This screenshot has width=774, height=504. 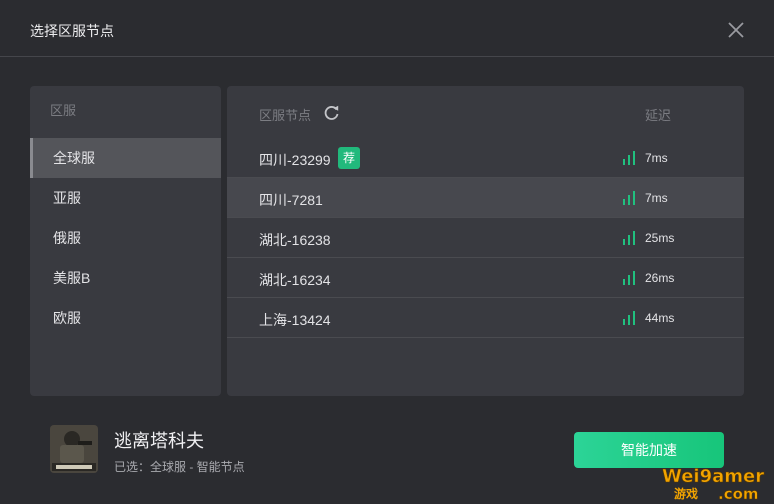 I want to click on node-latency: 44ms, so click(x=660, y=318).